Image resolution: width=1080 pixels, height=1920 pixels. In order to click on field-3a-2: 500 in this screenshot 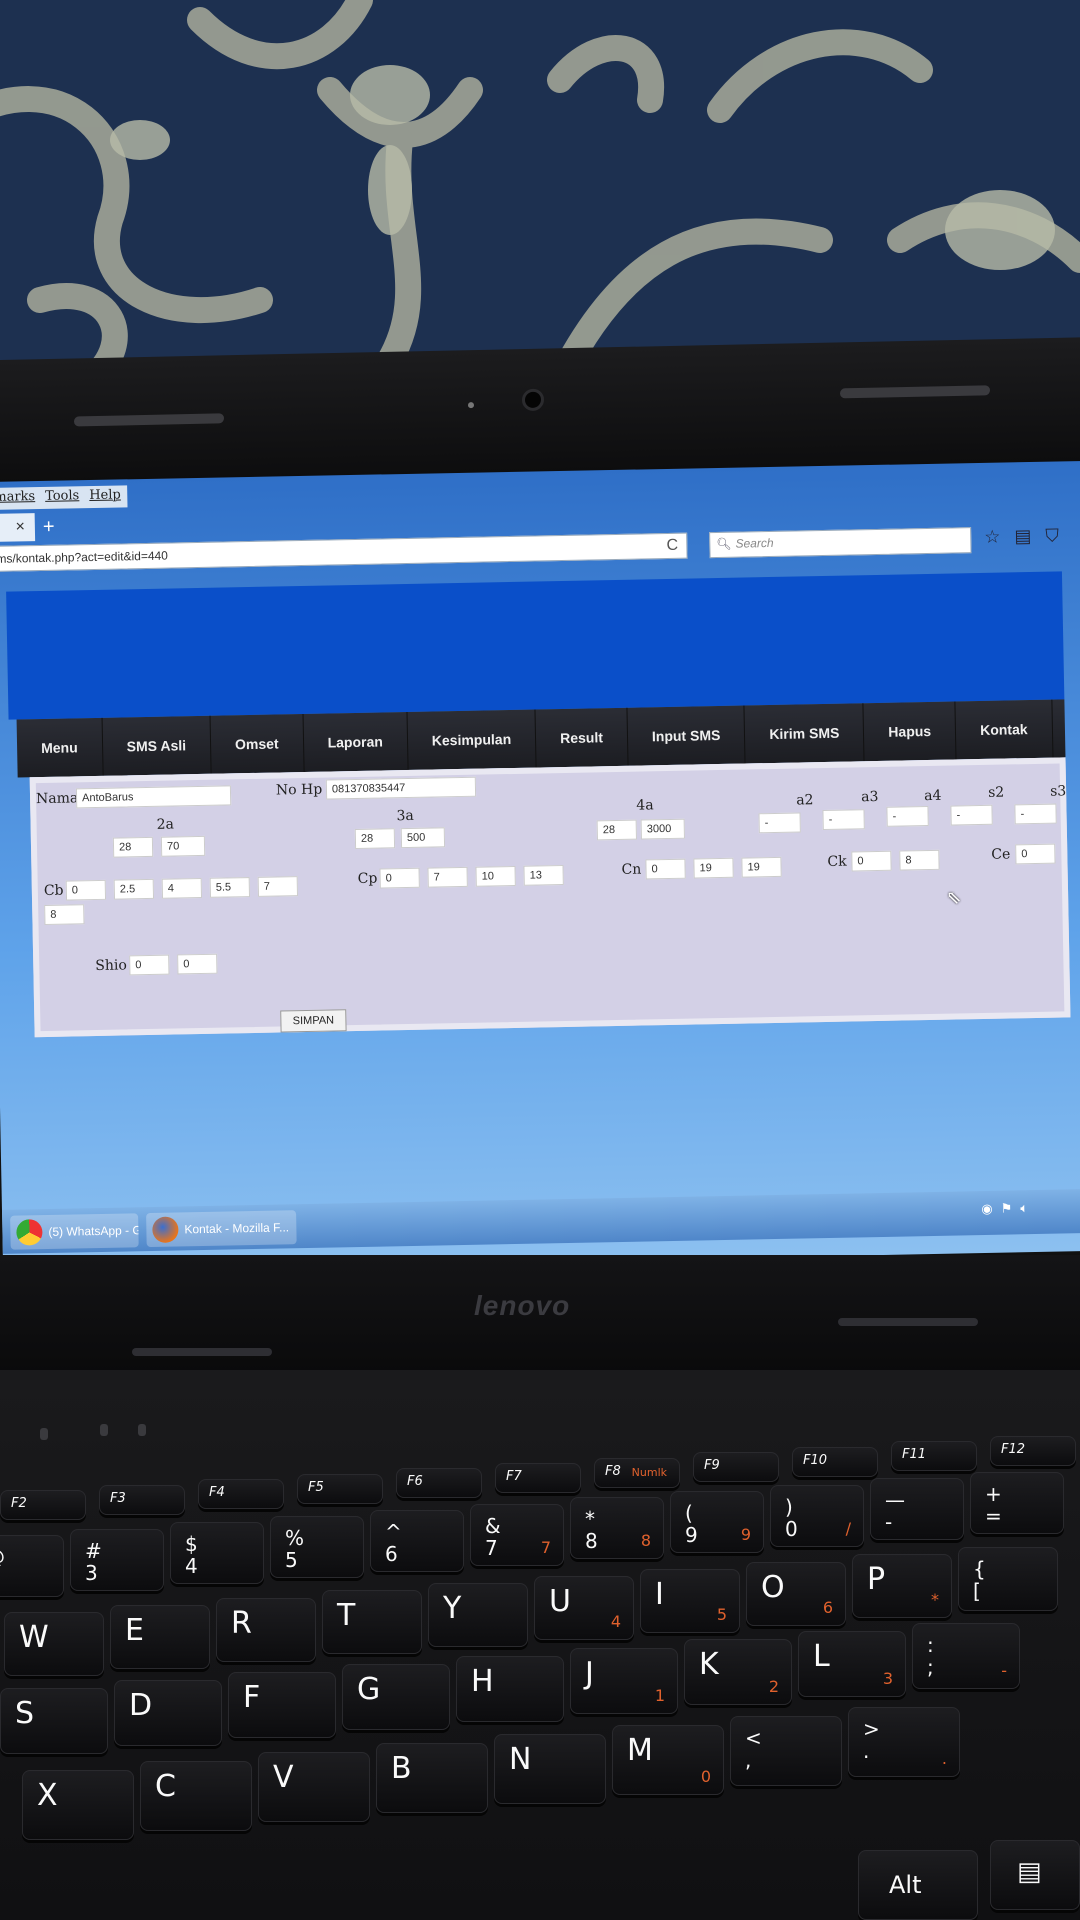, I will do `click(423, 838)`.